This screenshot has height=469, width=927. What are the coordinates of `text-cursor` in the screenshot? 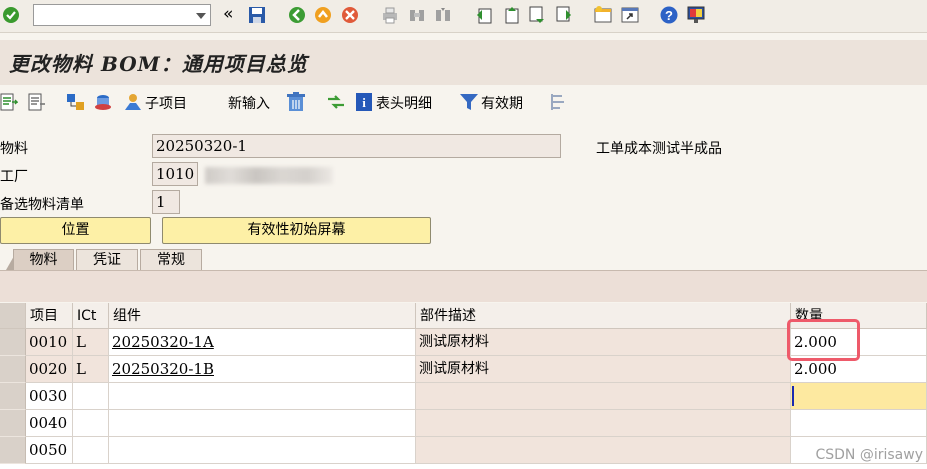 It's located at (793, 396).